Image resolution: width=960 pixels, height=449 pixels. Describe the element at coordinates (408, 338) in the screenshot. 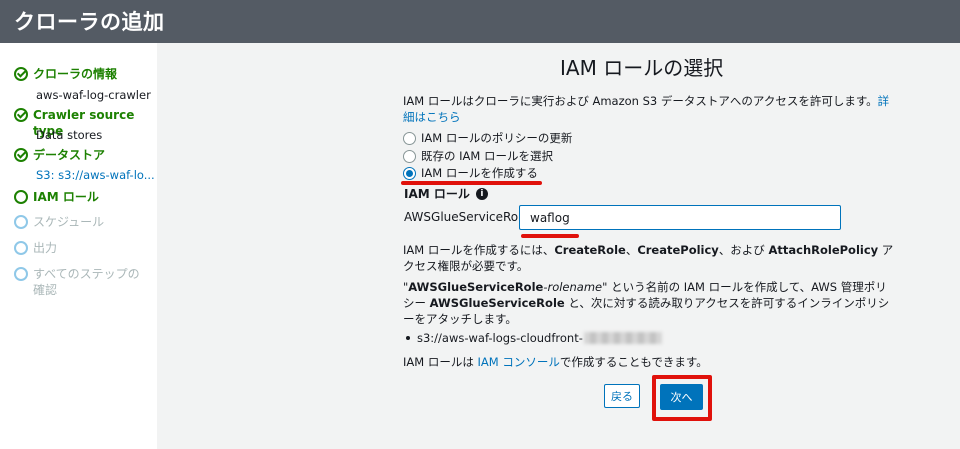

I see `bullet-dot` at that location.